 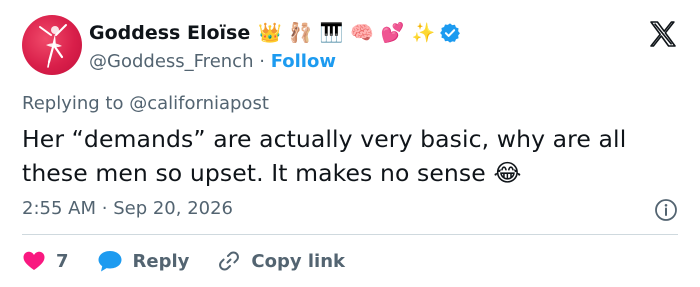 What do you see at coordinates (171, 61) in the screenshot?
I see `user-handle: @Goddess_French` at bounding box center [171, 61].